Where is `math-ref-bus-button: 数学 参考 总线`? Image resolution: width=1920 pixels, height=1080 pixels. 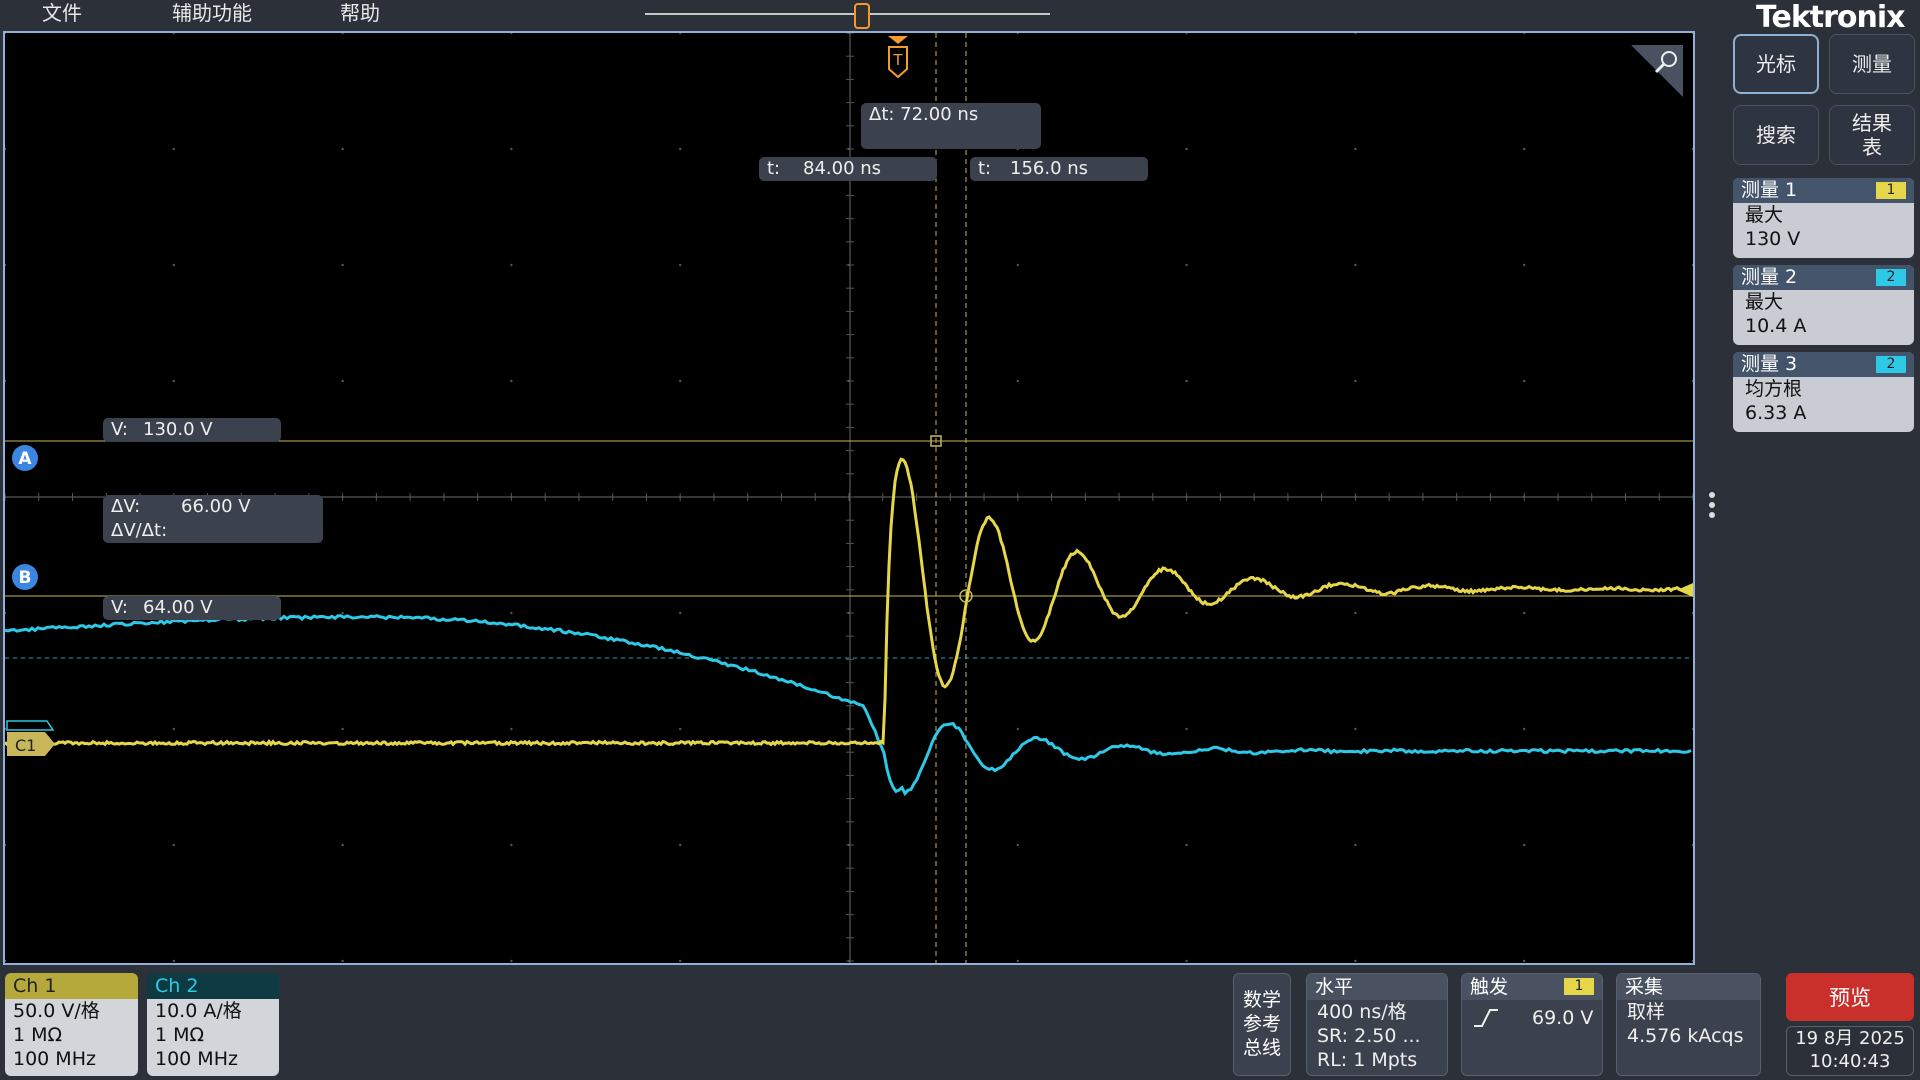 math-ref-bus-button: 数学 参考 总线 is located at coordinates (1262, 1024).